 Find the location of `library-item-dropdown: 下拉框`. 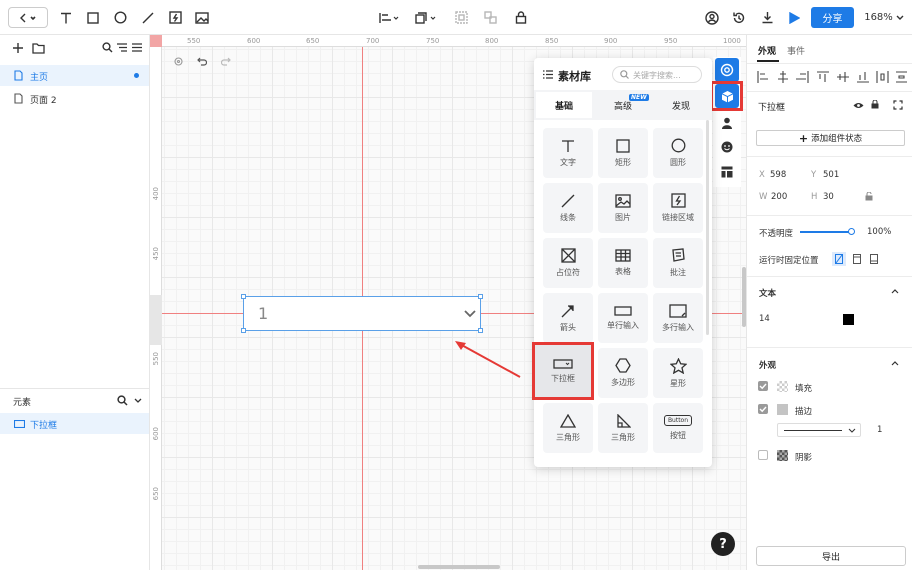

library-item-dropdown: 下拉框 is located at coordinates (563, 371).